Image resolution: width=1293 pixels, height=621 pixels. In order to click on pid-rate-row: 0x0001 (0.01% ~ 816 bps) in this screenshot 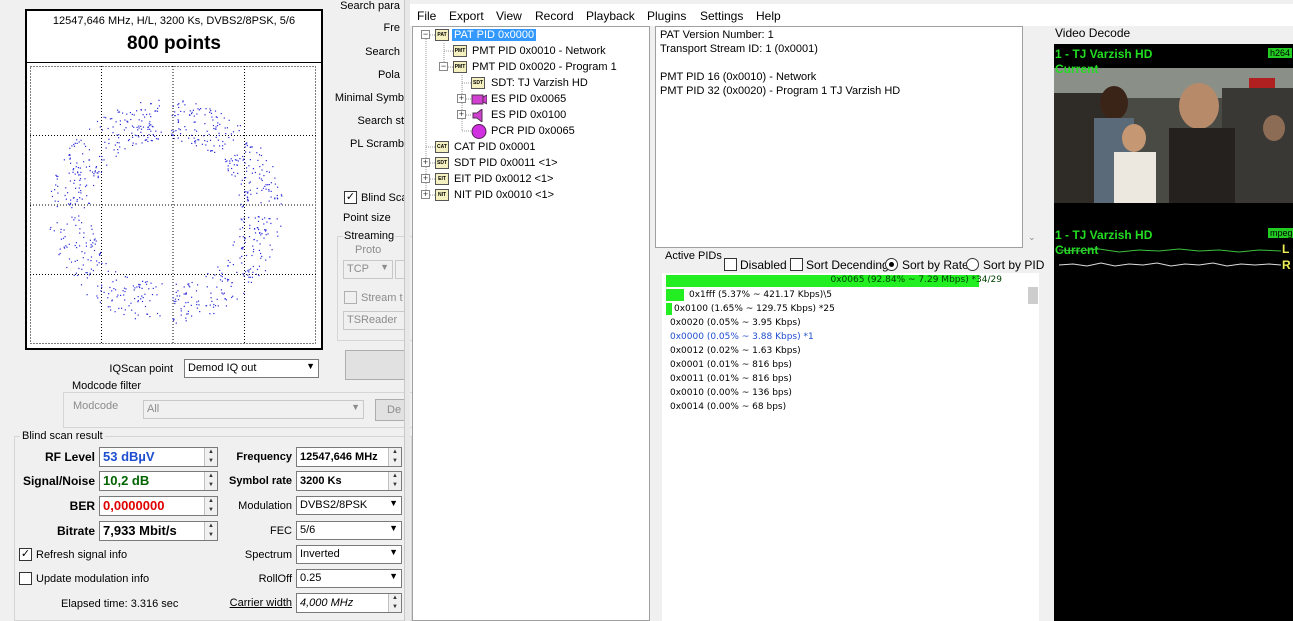, I will do `click(844, 364)`.